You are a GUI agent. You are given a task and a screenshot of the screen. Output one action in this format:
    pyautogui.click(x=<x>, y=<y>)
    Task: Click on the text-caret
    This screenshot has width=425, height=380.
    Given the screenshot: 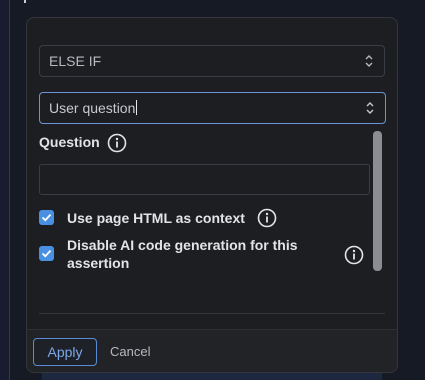 What is the action you would take?
    pyautogui.click(x=137, y=107)
    